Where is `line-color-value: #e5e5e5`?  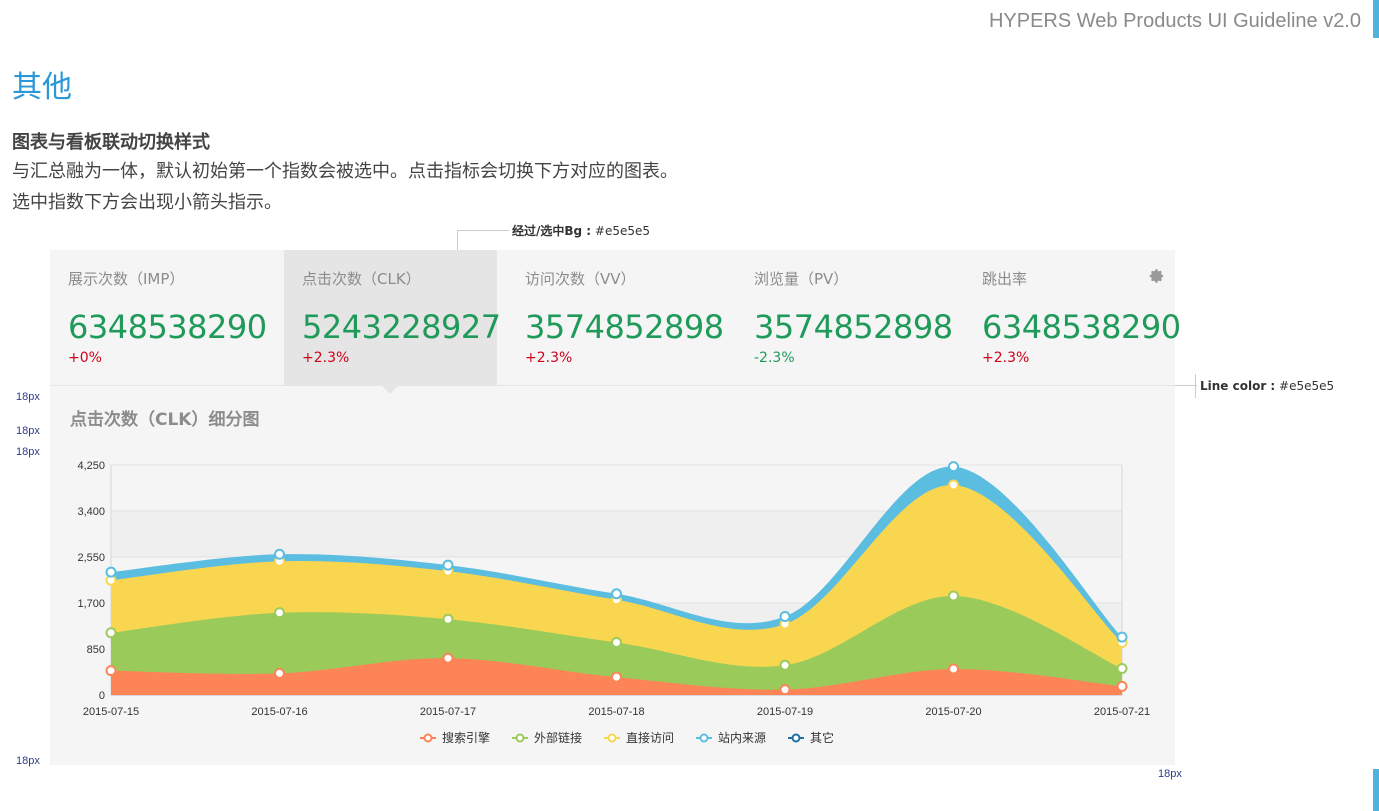 line-color-value: #e5e5e5 is located at coordinates (1305, 386).